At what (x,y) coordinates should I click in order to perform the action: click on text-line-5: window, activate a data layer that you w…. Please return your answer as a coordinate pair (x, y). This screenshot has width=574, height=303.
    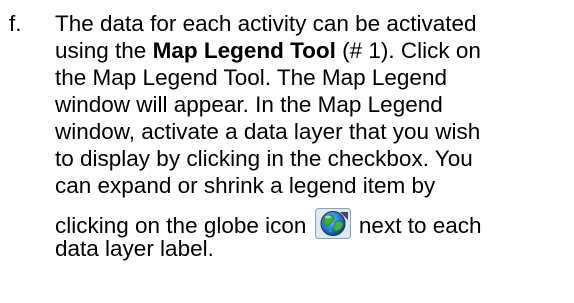
    Looking at the image, I should click on (268, 131).